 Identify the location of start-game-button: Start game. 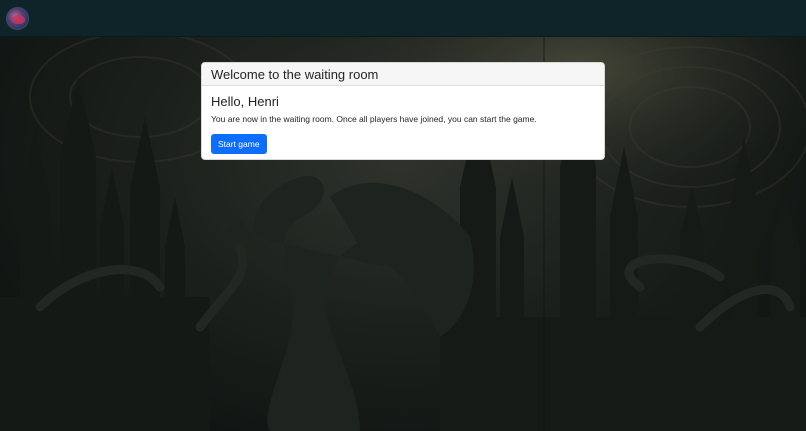
(239, 144).